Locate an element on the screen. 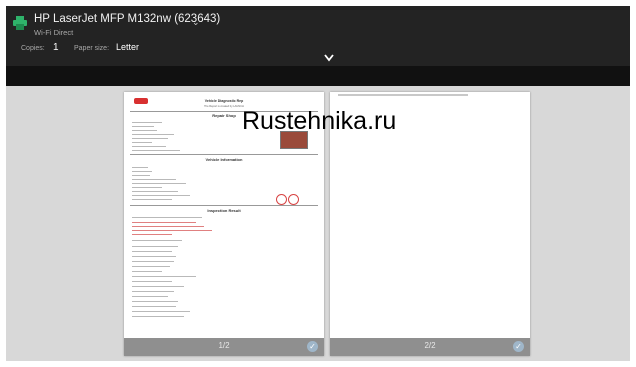 The image size is (636, 367). section-heading: Inspection Result is located at coordinates (224, 210).